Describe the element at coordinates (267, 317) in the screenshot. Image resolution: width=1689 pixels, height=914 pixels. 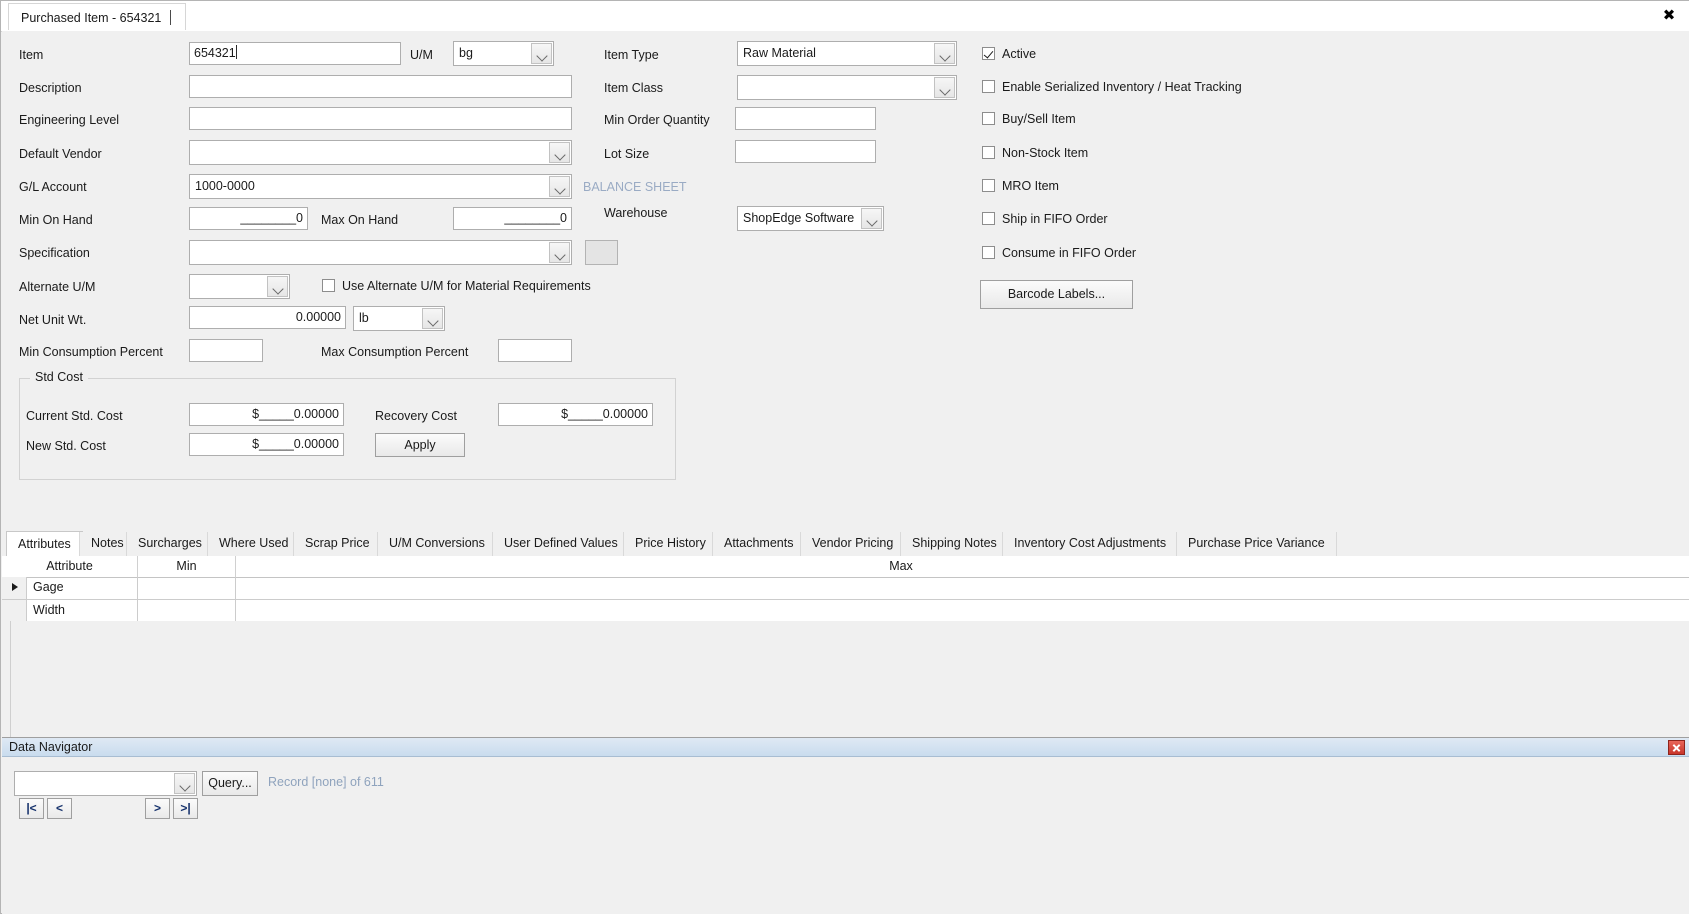
I see `net-unit-wt-input: 0.00000` at that location.